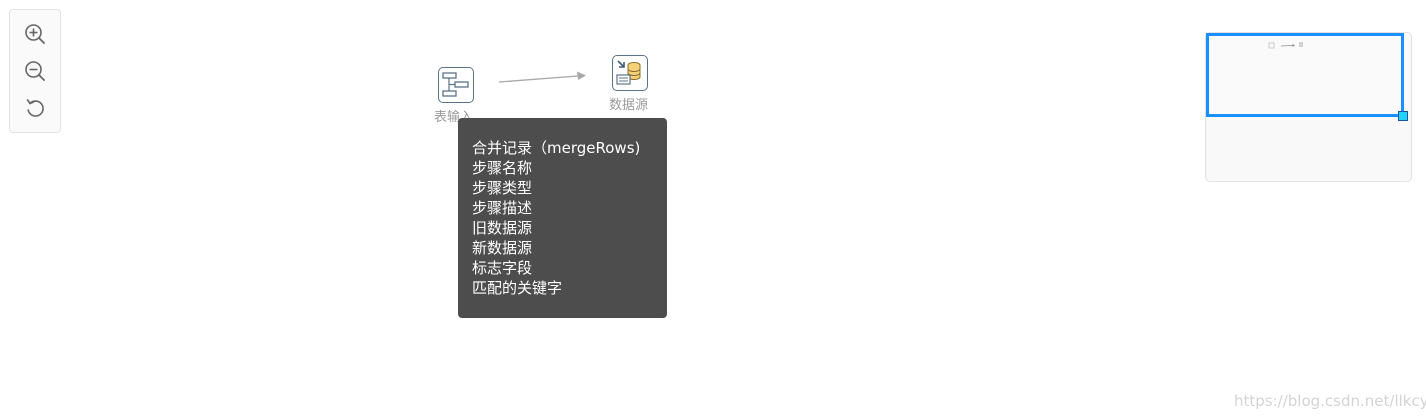  What do you see at coordinates (502, 228) in the screenshot?
I see `tooltip-line: 旧数据源` at bounding box center [502, 228].